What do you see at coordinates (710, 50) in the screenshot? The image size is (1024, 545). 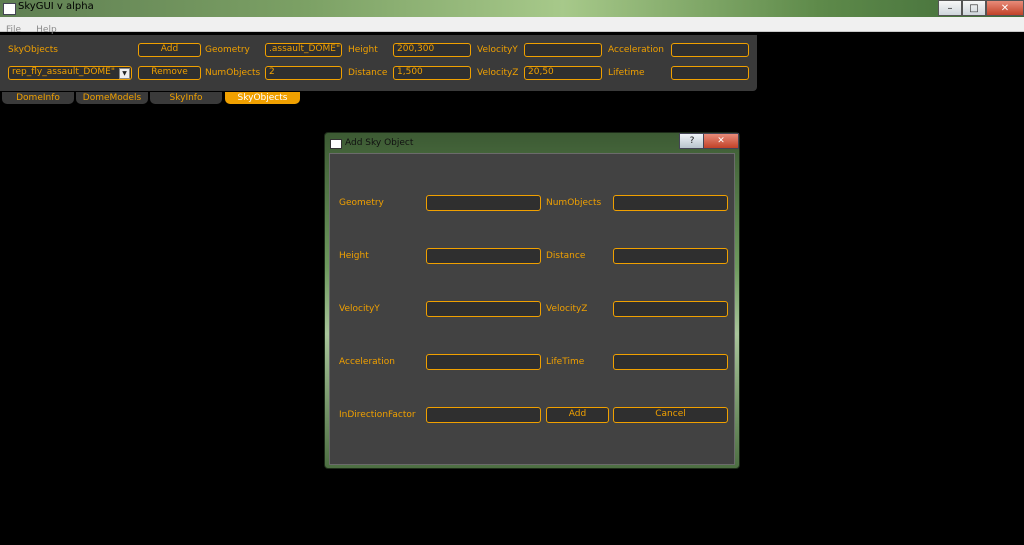 I see `acceleration-field` at bounding box center [710, 50].